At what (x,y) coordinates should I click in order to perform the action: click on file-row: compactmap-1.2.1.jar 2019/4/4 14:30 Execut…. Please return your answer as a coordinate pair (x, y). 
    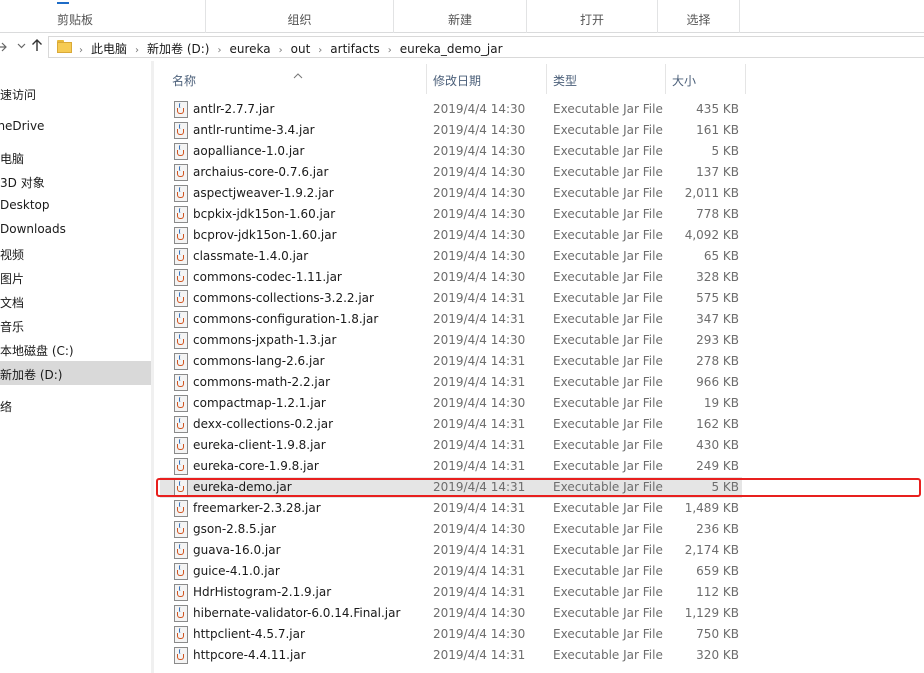
    Looking at the image, I should click on (451, 403).